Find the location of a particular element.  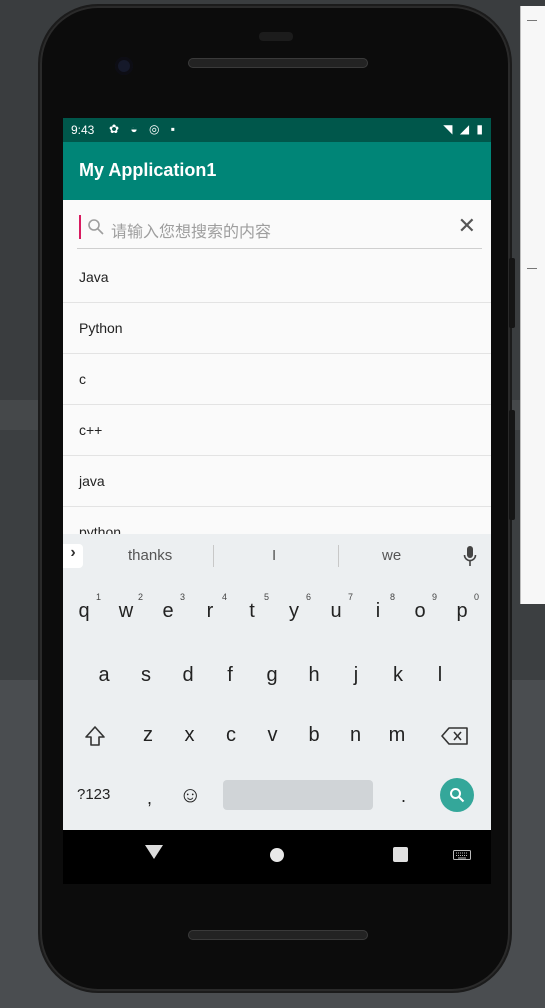

key-z: z is located at coordinates (148, 735).